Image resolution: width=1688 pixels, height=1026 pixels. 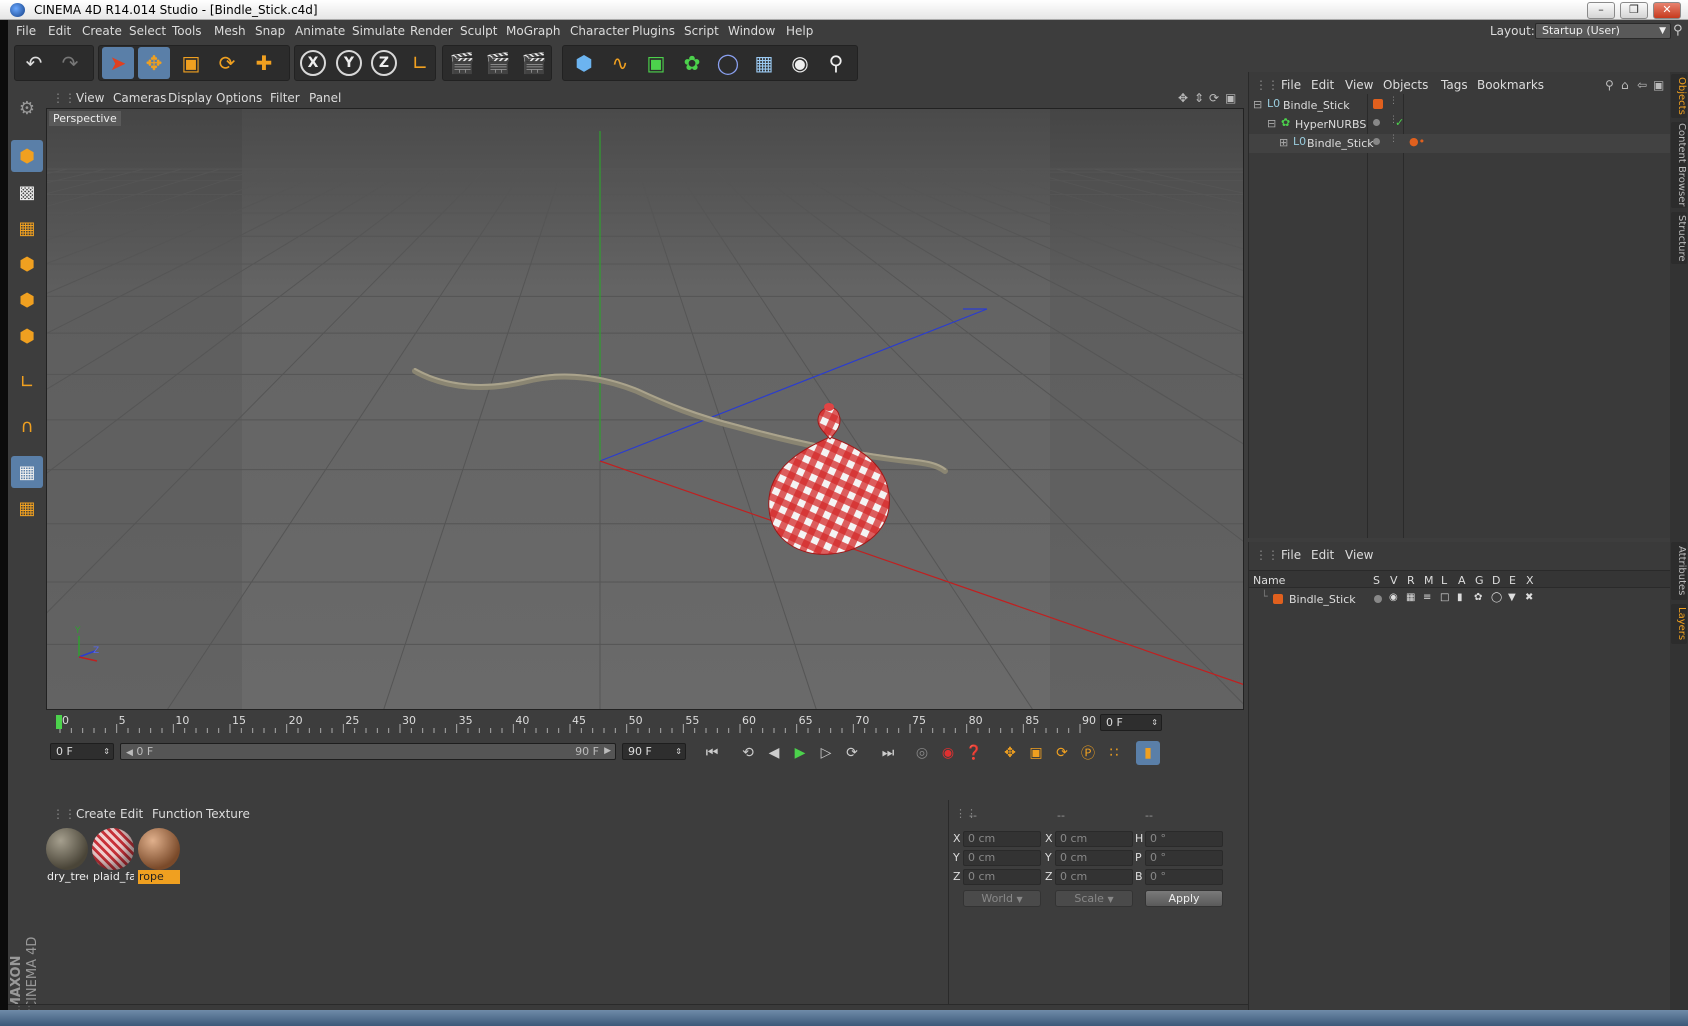 I want to click on live-selection-icon: ➤, so click(x=118, y=63).